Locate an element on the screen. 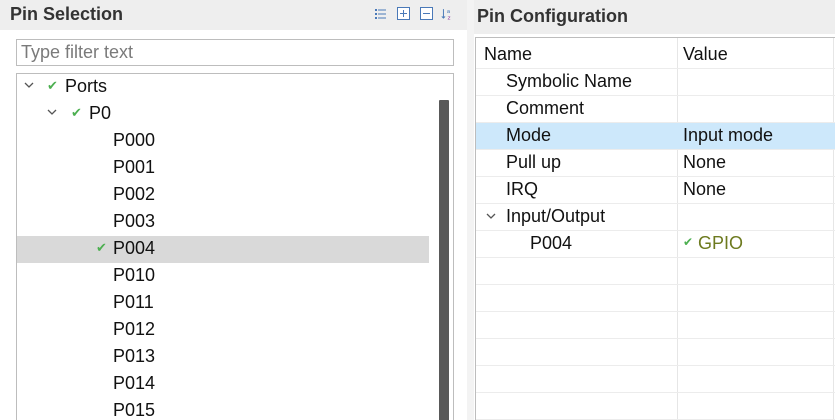  config-value-gpio: GPIO is located at coordinates (720, 243).